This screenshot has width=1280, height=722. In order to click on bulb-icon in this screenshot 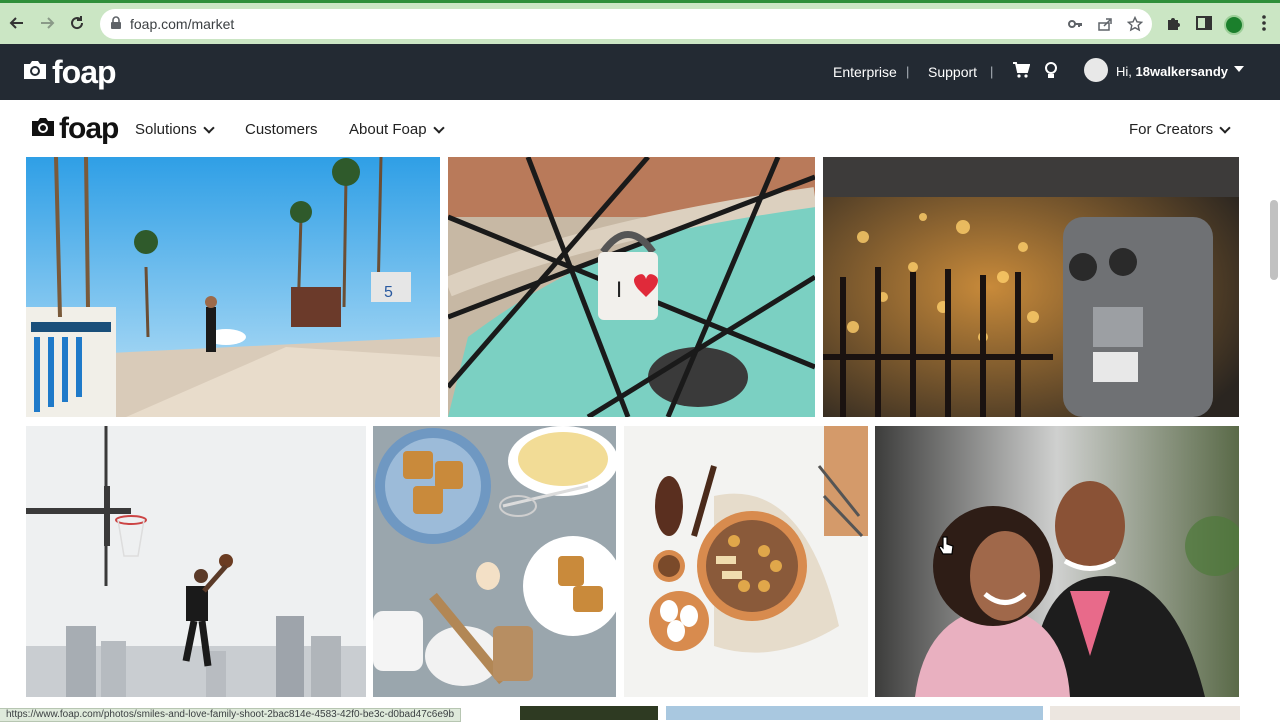, I will do `click(1053, 71)`.